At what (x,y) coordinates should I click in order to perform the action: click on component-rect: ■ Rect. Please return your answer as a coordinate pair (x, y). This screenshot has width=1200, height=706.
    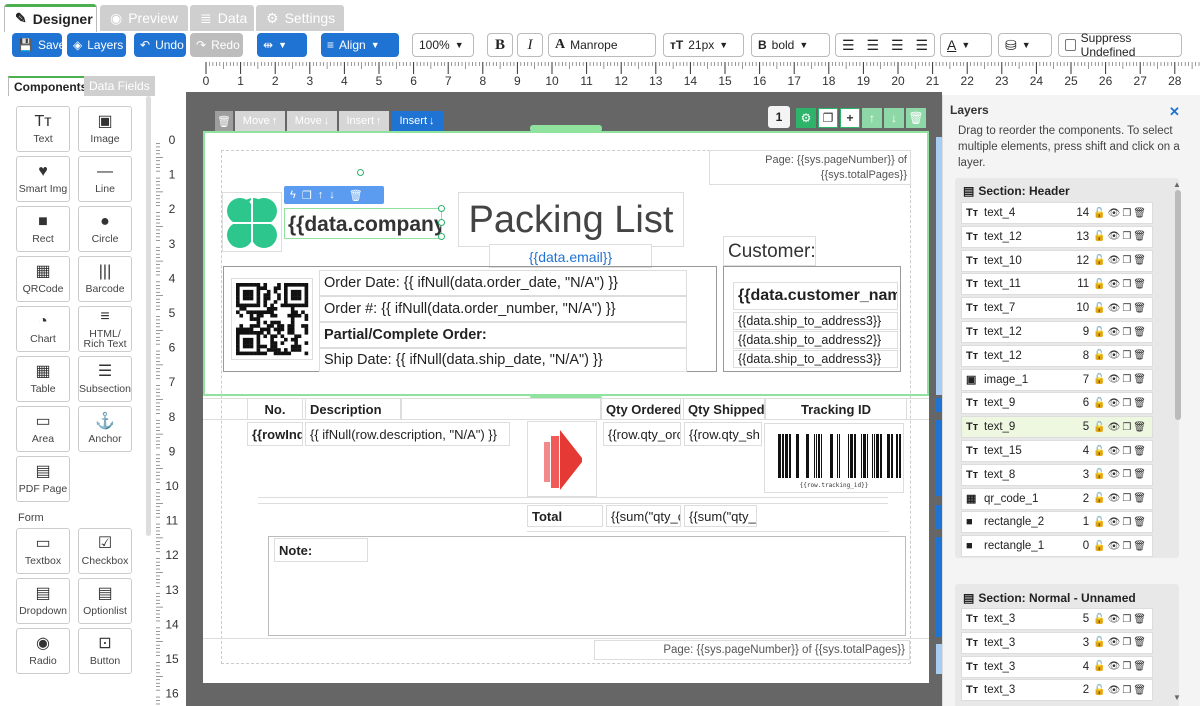
    Looking at the image, I should click on (43, 229).